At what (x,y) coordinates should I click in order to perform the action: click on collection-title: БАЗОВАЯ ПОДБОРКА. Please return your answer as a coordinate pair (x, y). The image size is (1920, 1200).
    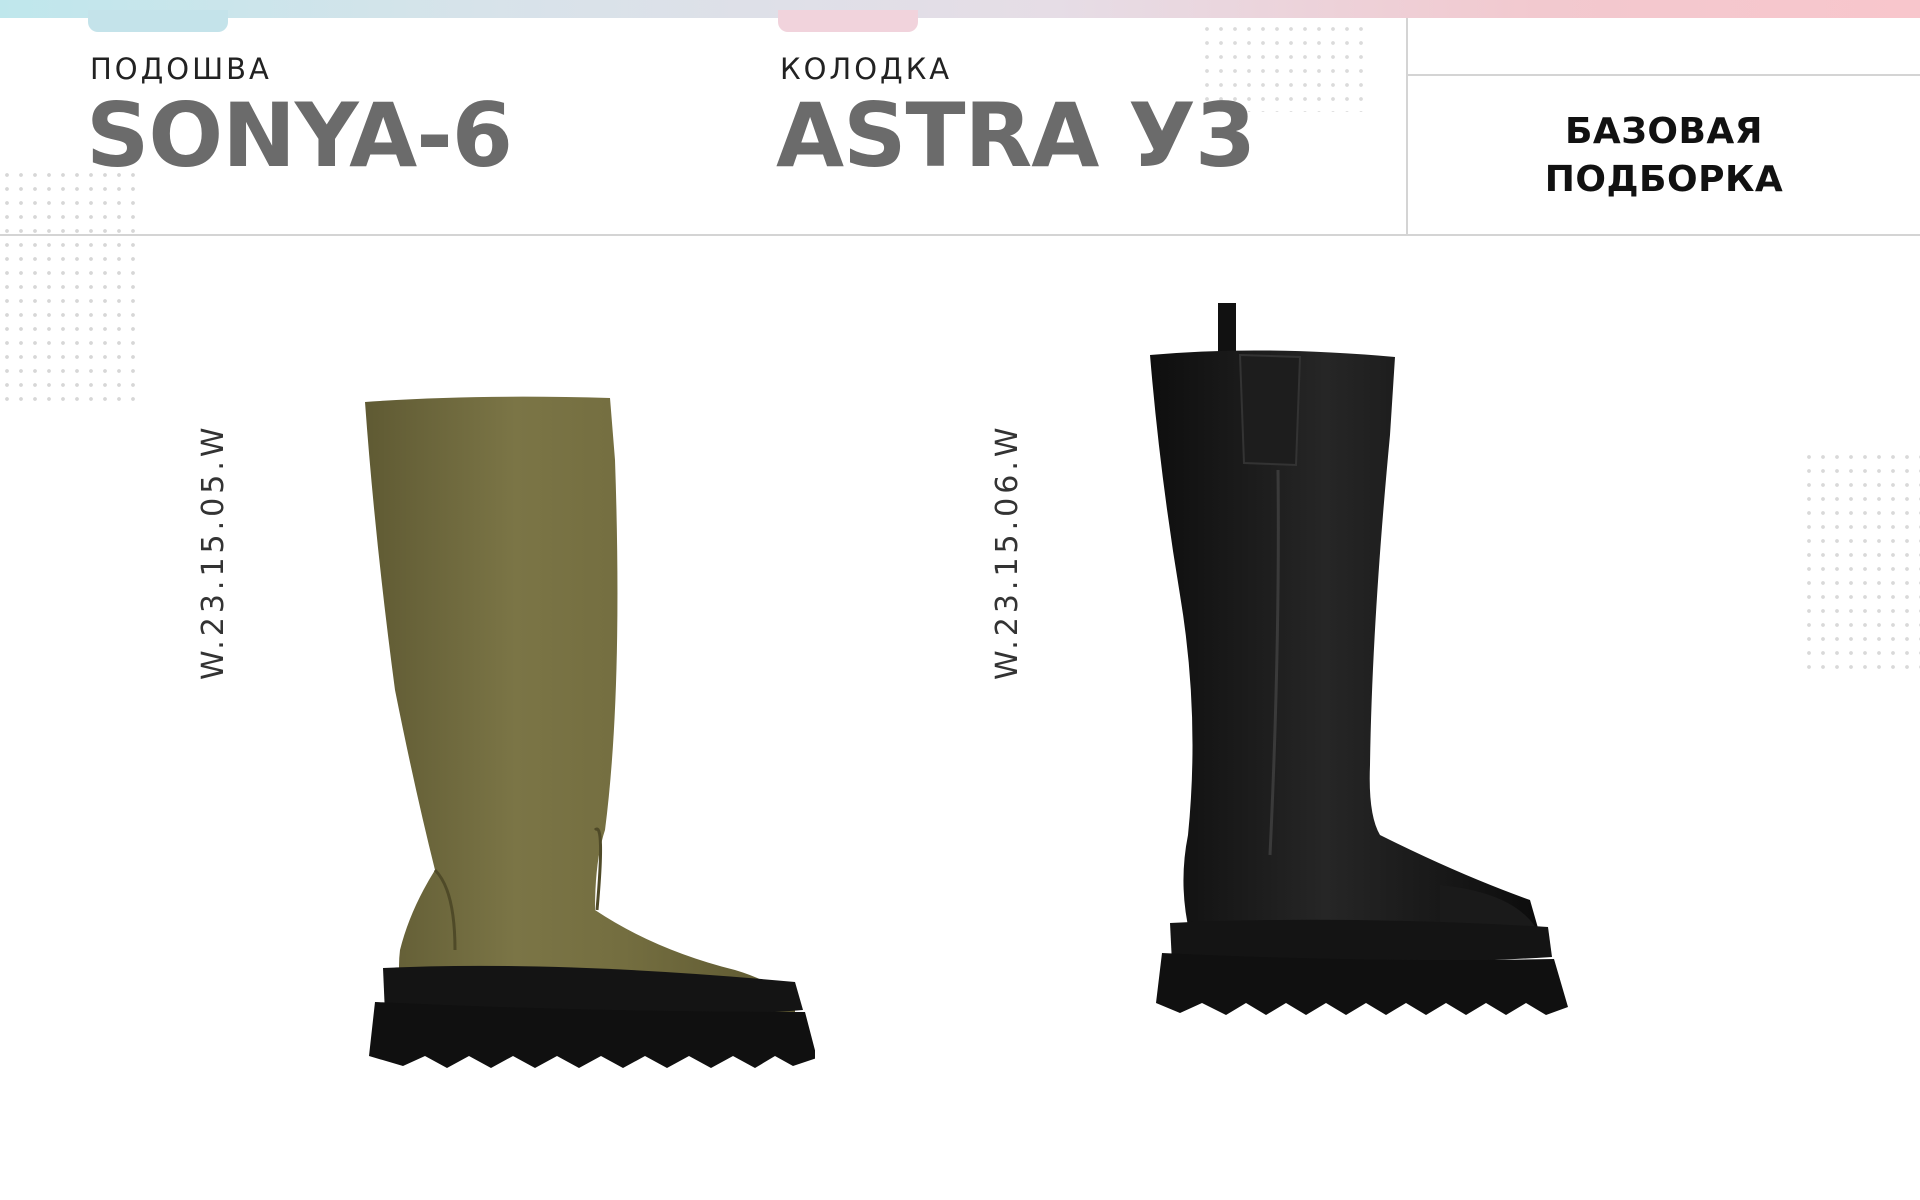
    Looking at the image, I should click on (1664, 156).